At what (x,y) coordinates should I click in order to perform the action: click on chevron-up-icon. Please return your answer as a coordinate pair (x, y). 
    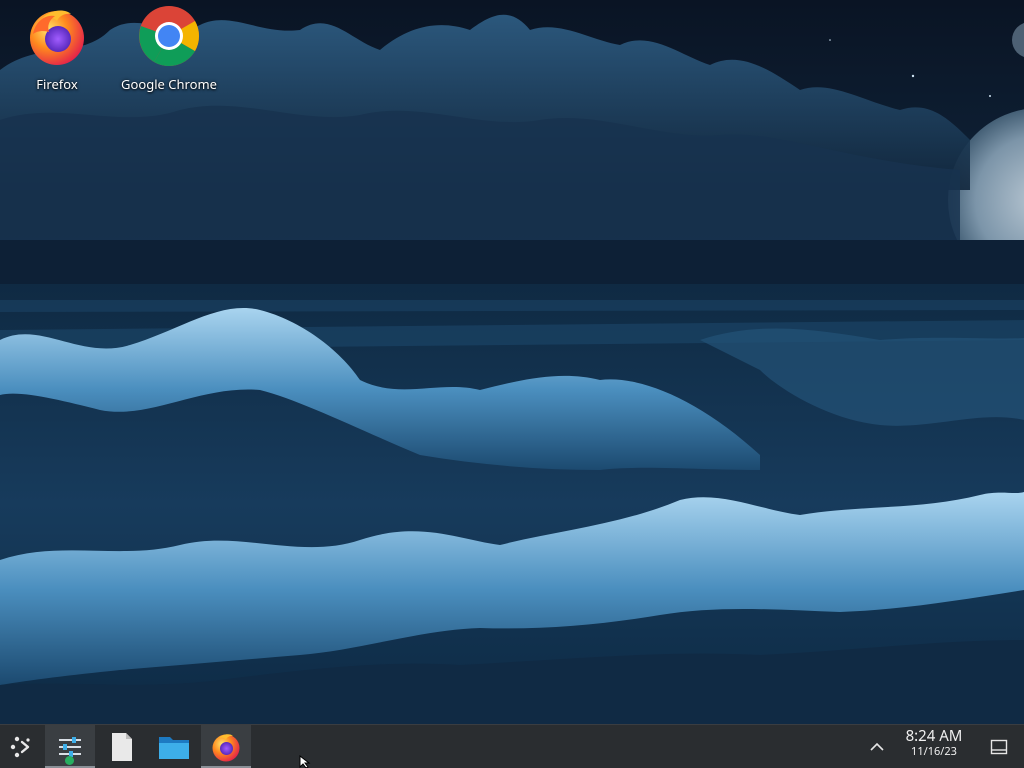
    Looking at the image, I should click on (877, 746).